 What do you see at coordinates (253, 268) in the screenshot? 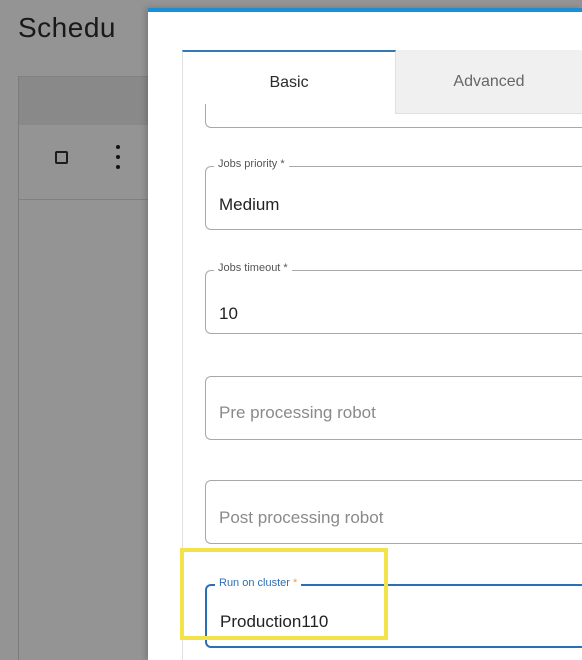
I see `jobs-timeout-label: Jobs timeout *` at bounding box center [253, 268].